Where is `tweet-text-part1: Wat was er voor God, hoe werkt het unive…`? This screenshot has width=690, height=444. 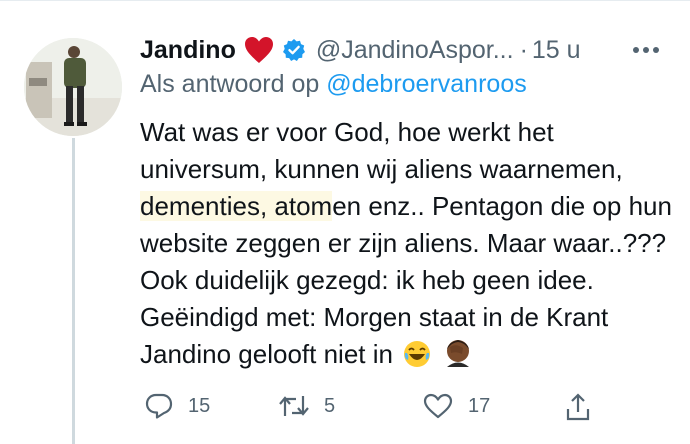 tweet-text-part1: Wat was er voor God, hoe werkt het unive… is located at coordinates (381, 150).